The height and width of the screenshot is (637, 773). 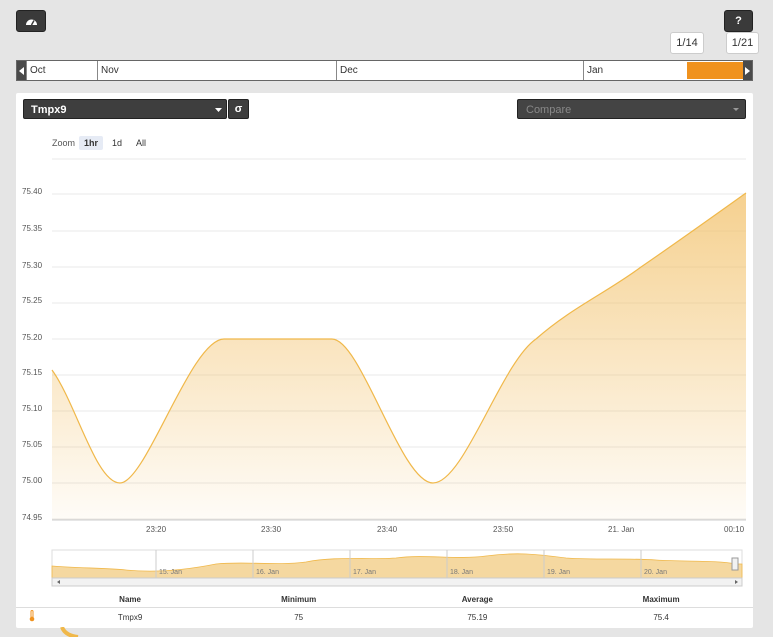 I want to click on col-maximum: Maximum, so click(x=661, y=599).